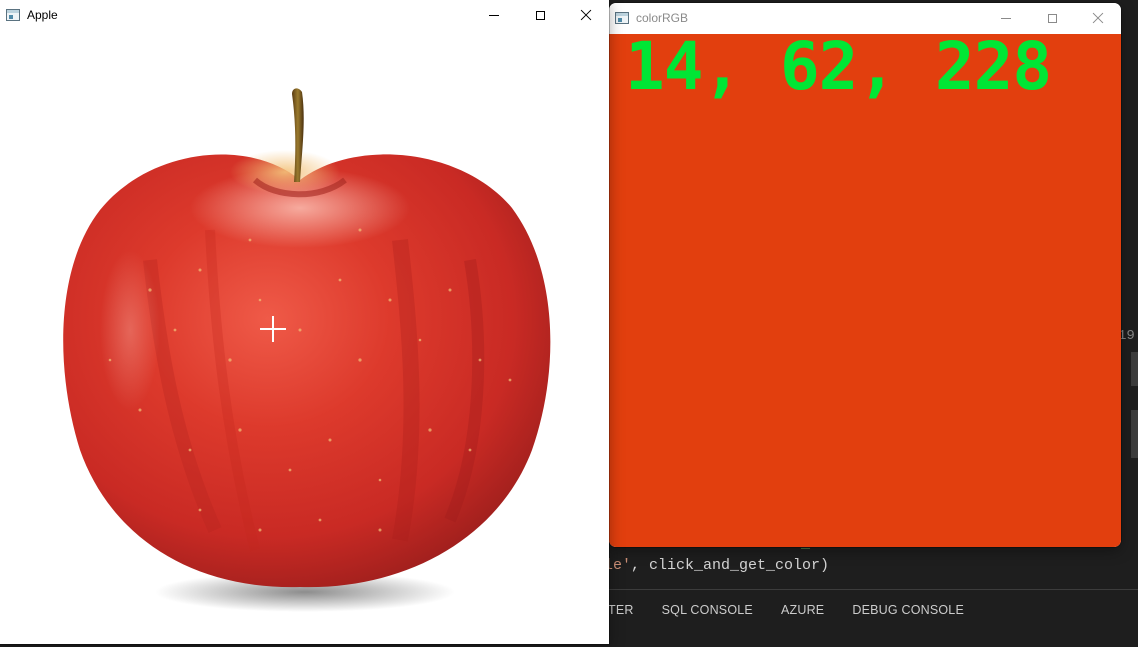  What do you see at coordinates (865, 18) in the screenshot?
I see `colorrgb-titlebar: colorRGB` at bounding box center [865, 18].